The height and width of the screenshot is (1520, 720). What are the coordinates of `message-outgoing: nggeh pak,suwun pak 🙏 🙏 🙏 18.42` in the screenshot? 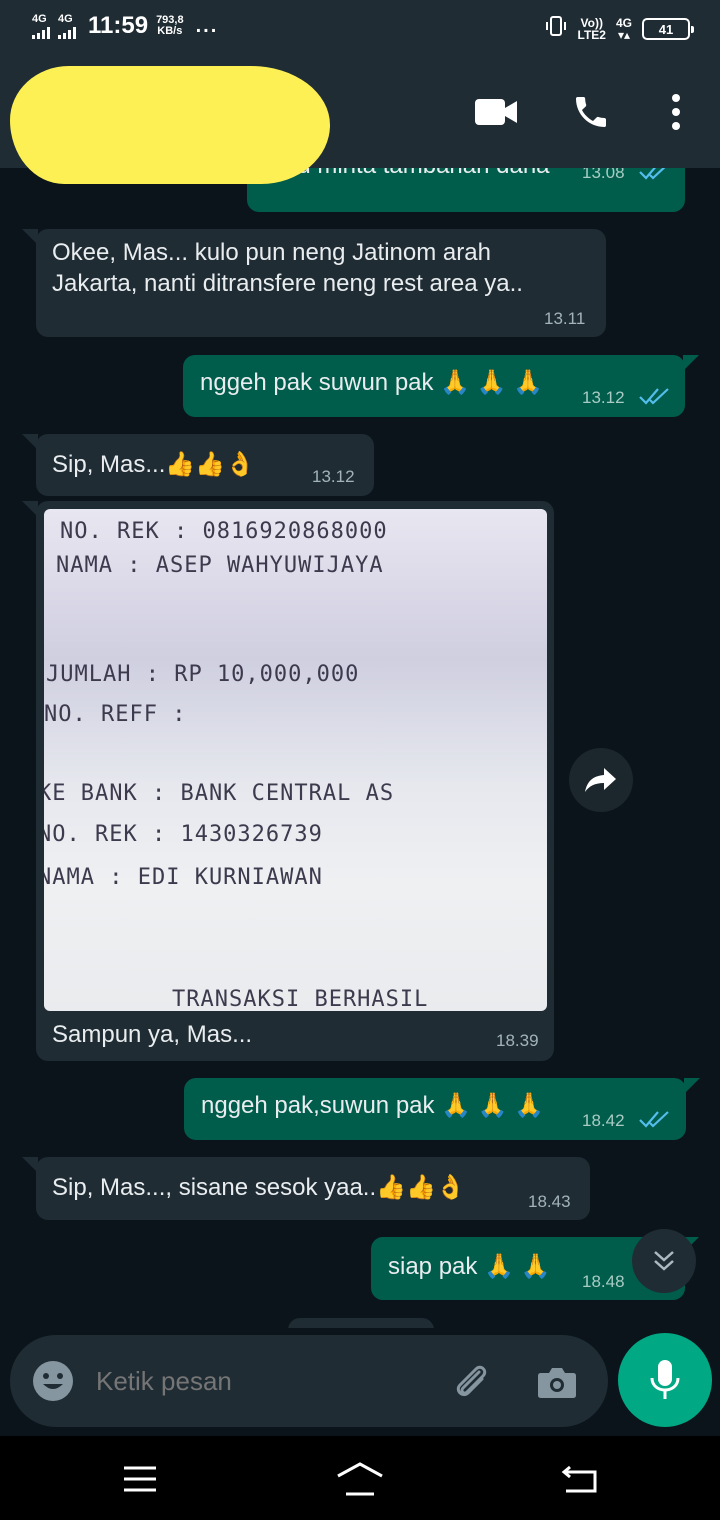 It's located at (442, 1109).